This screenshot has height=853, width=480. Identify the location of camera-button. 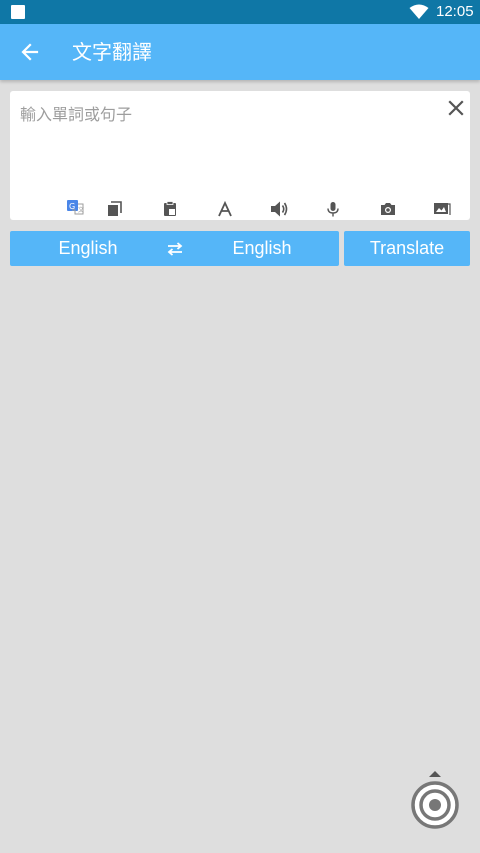
(388, 209).